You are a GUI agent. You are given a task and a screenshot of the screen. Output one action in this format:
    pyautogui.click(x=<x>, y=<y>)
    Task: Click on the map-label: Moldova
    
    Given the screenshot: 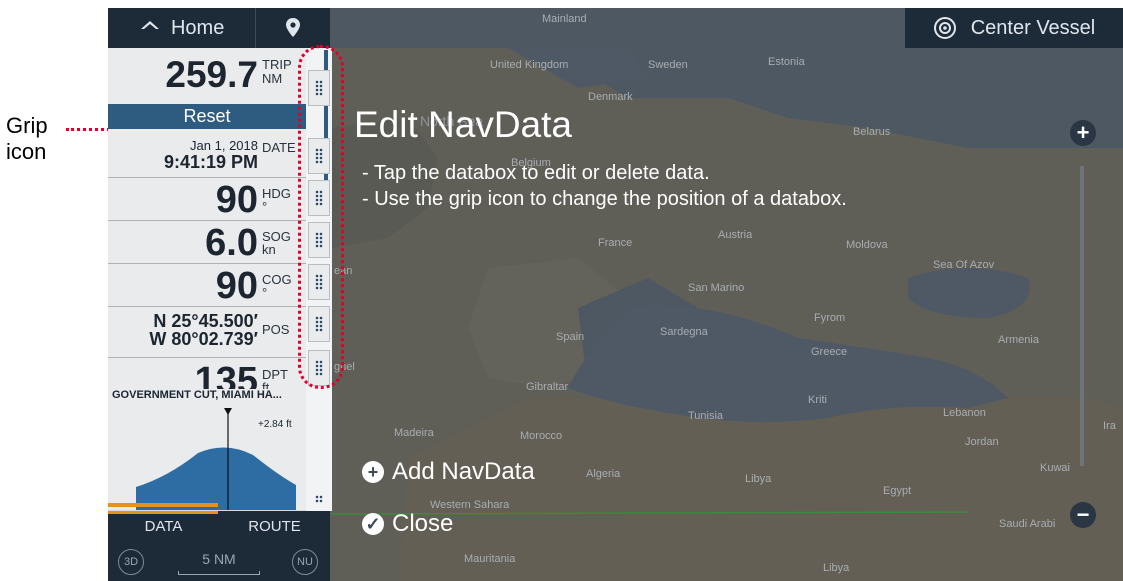 What is the action you would take?
    pyautogui.click(x=867, y=245)
    